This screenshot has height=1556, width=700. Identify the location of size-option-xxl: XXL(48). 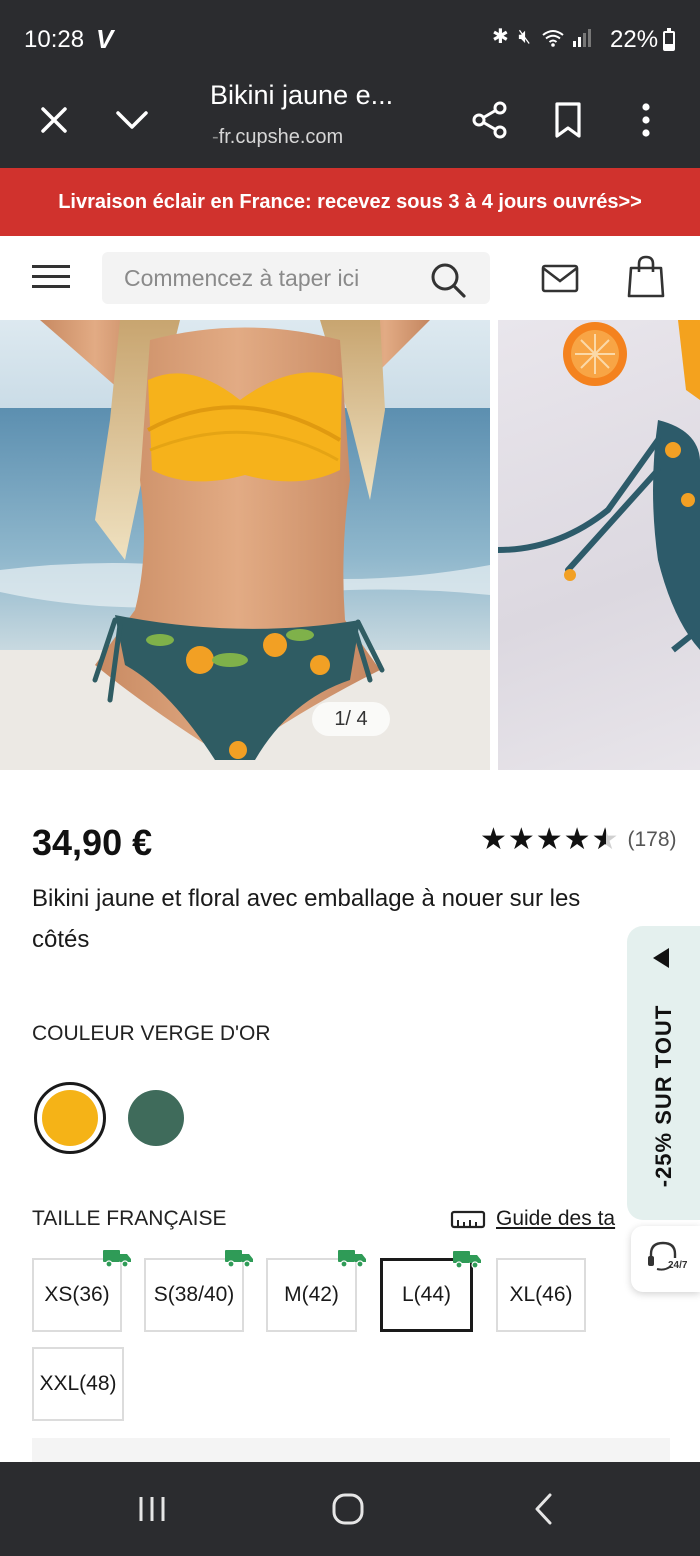
(78, 1384).